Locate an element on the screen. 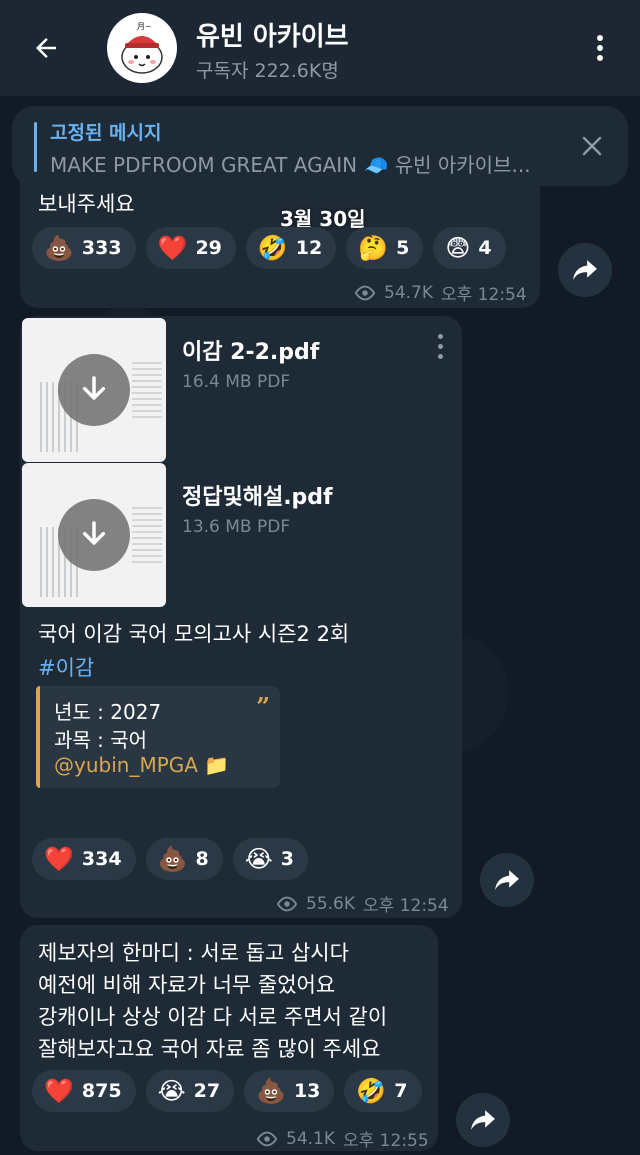 This screenshot has width=640, height=1155. mascot-icon: 月~ is located at coordinates (142, 48).